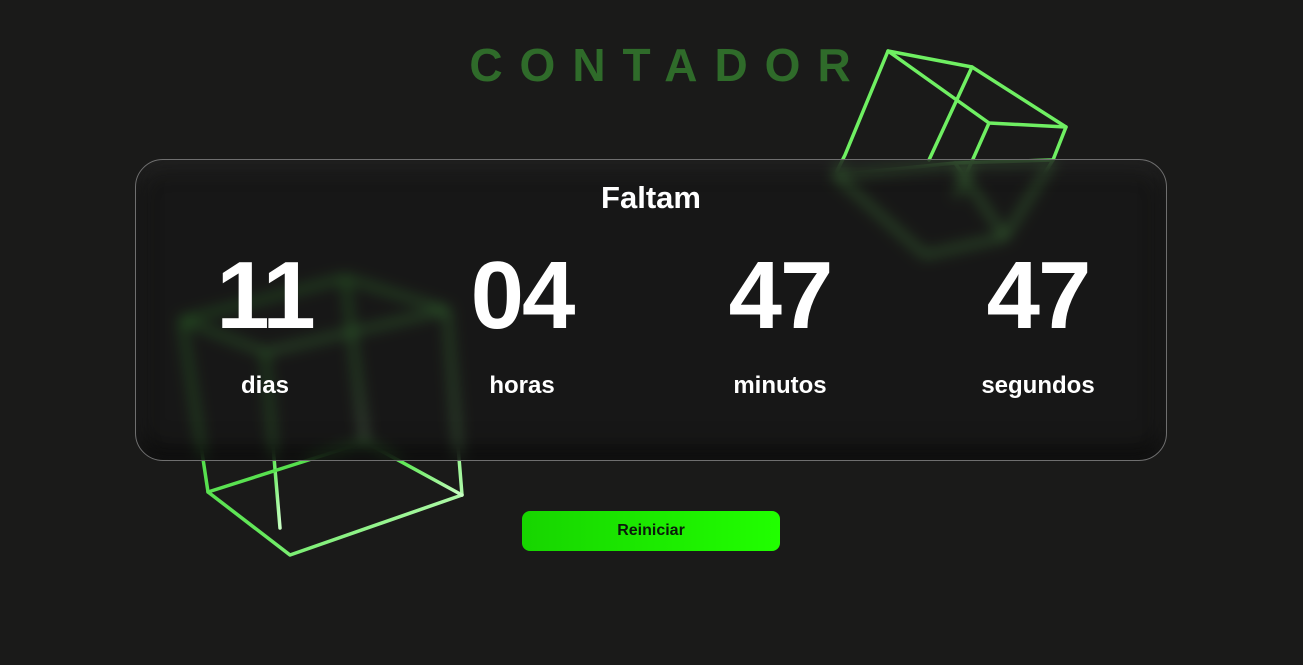 This screenshot has height=665, width=1303. Describe the element at coordinates (265, 295) in the screenshot. I see `days-value: 11` at that location.